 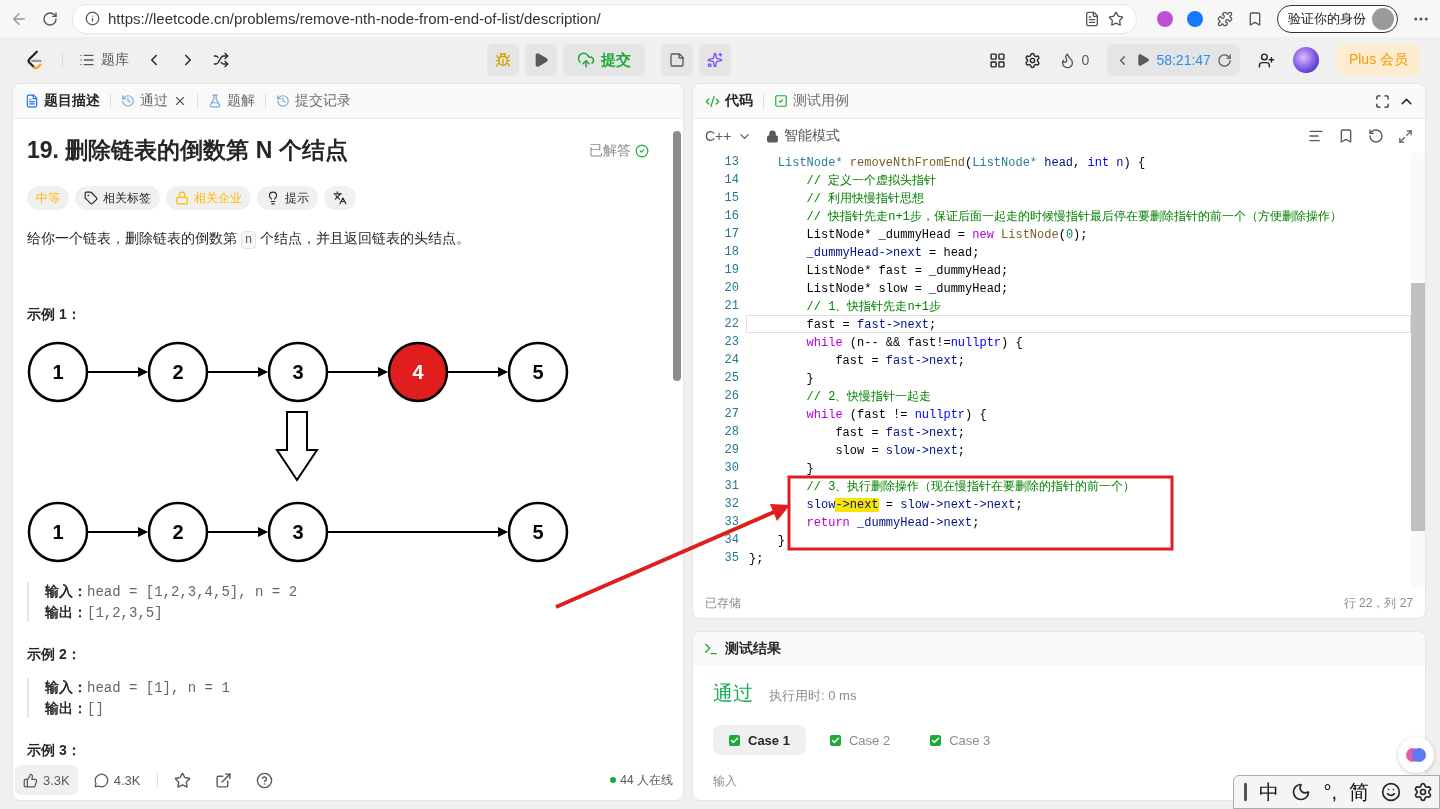 What do you see at coordinates (731, 252) in the screenshot?
I see `line-number: 18` at bounding box center [731, 252].